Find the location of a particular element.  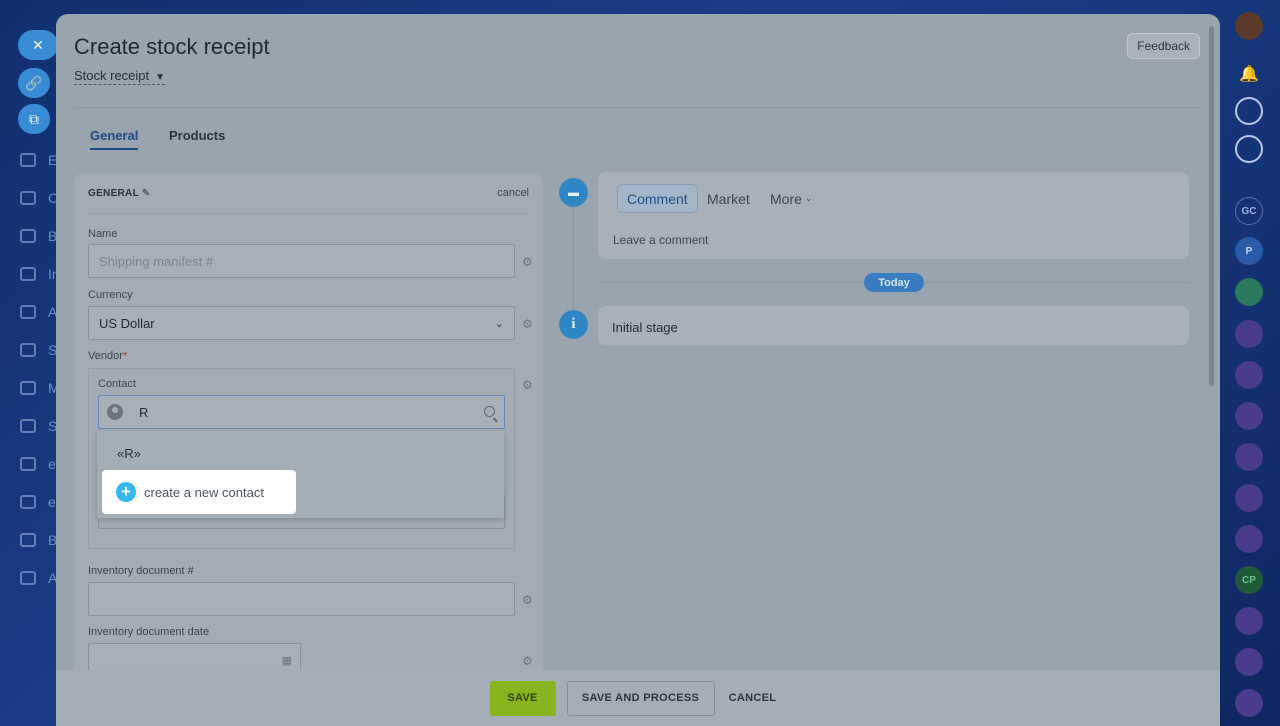

save-button: SAVE is located at coordinates (522, 698).